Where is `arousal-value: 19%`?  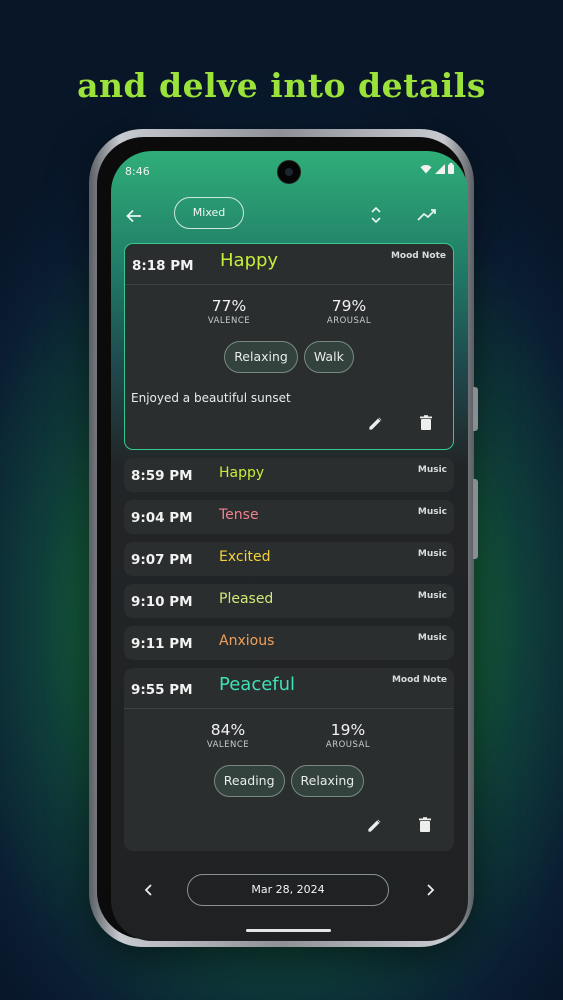
arousal-value: 19% is located at coordinates (348, 730).